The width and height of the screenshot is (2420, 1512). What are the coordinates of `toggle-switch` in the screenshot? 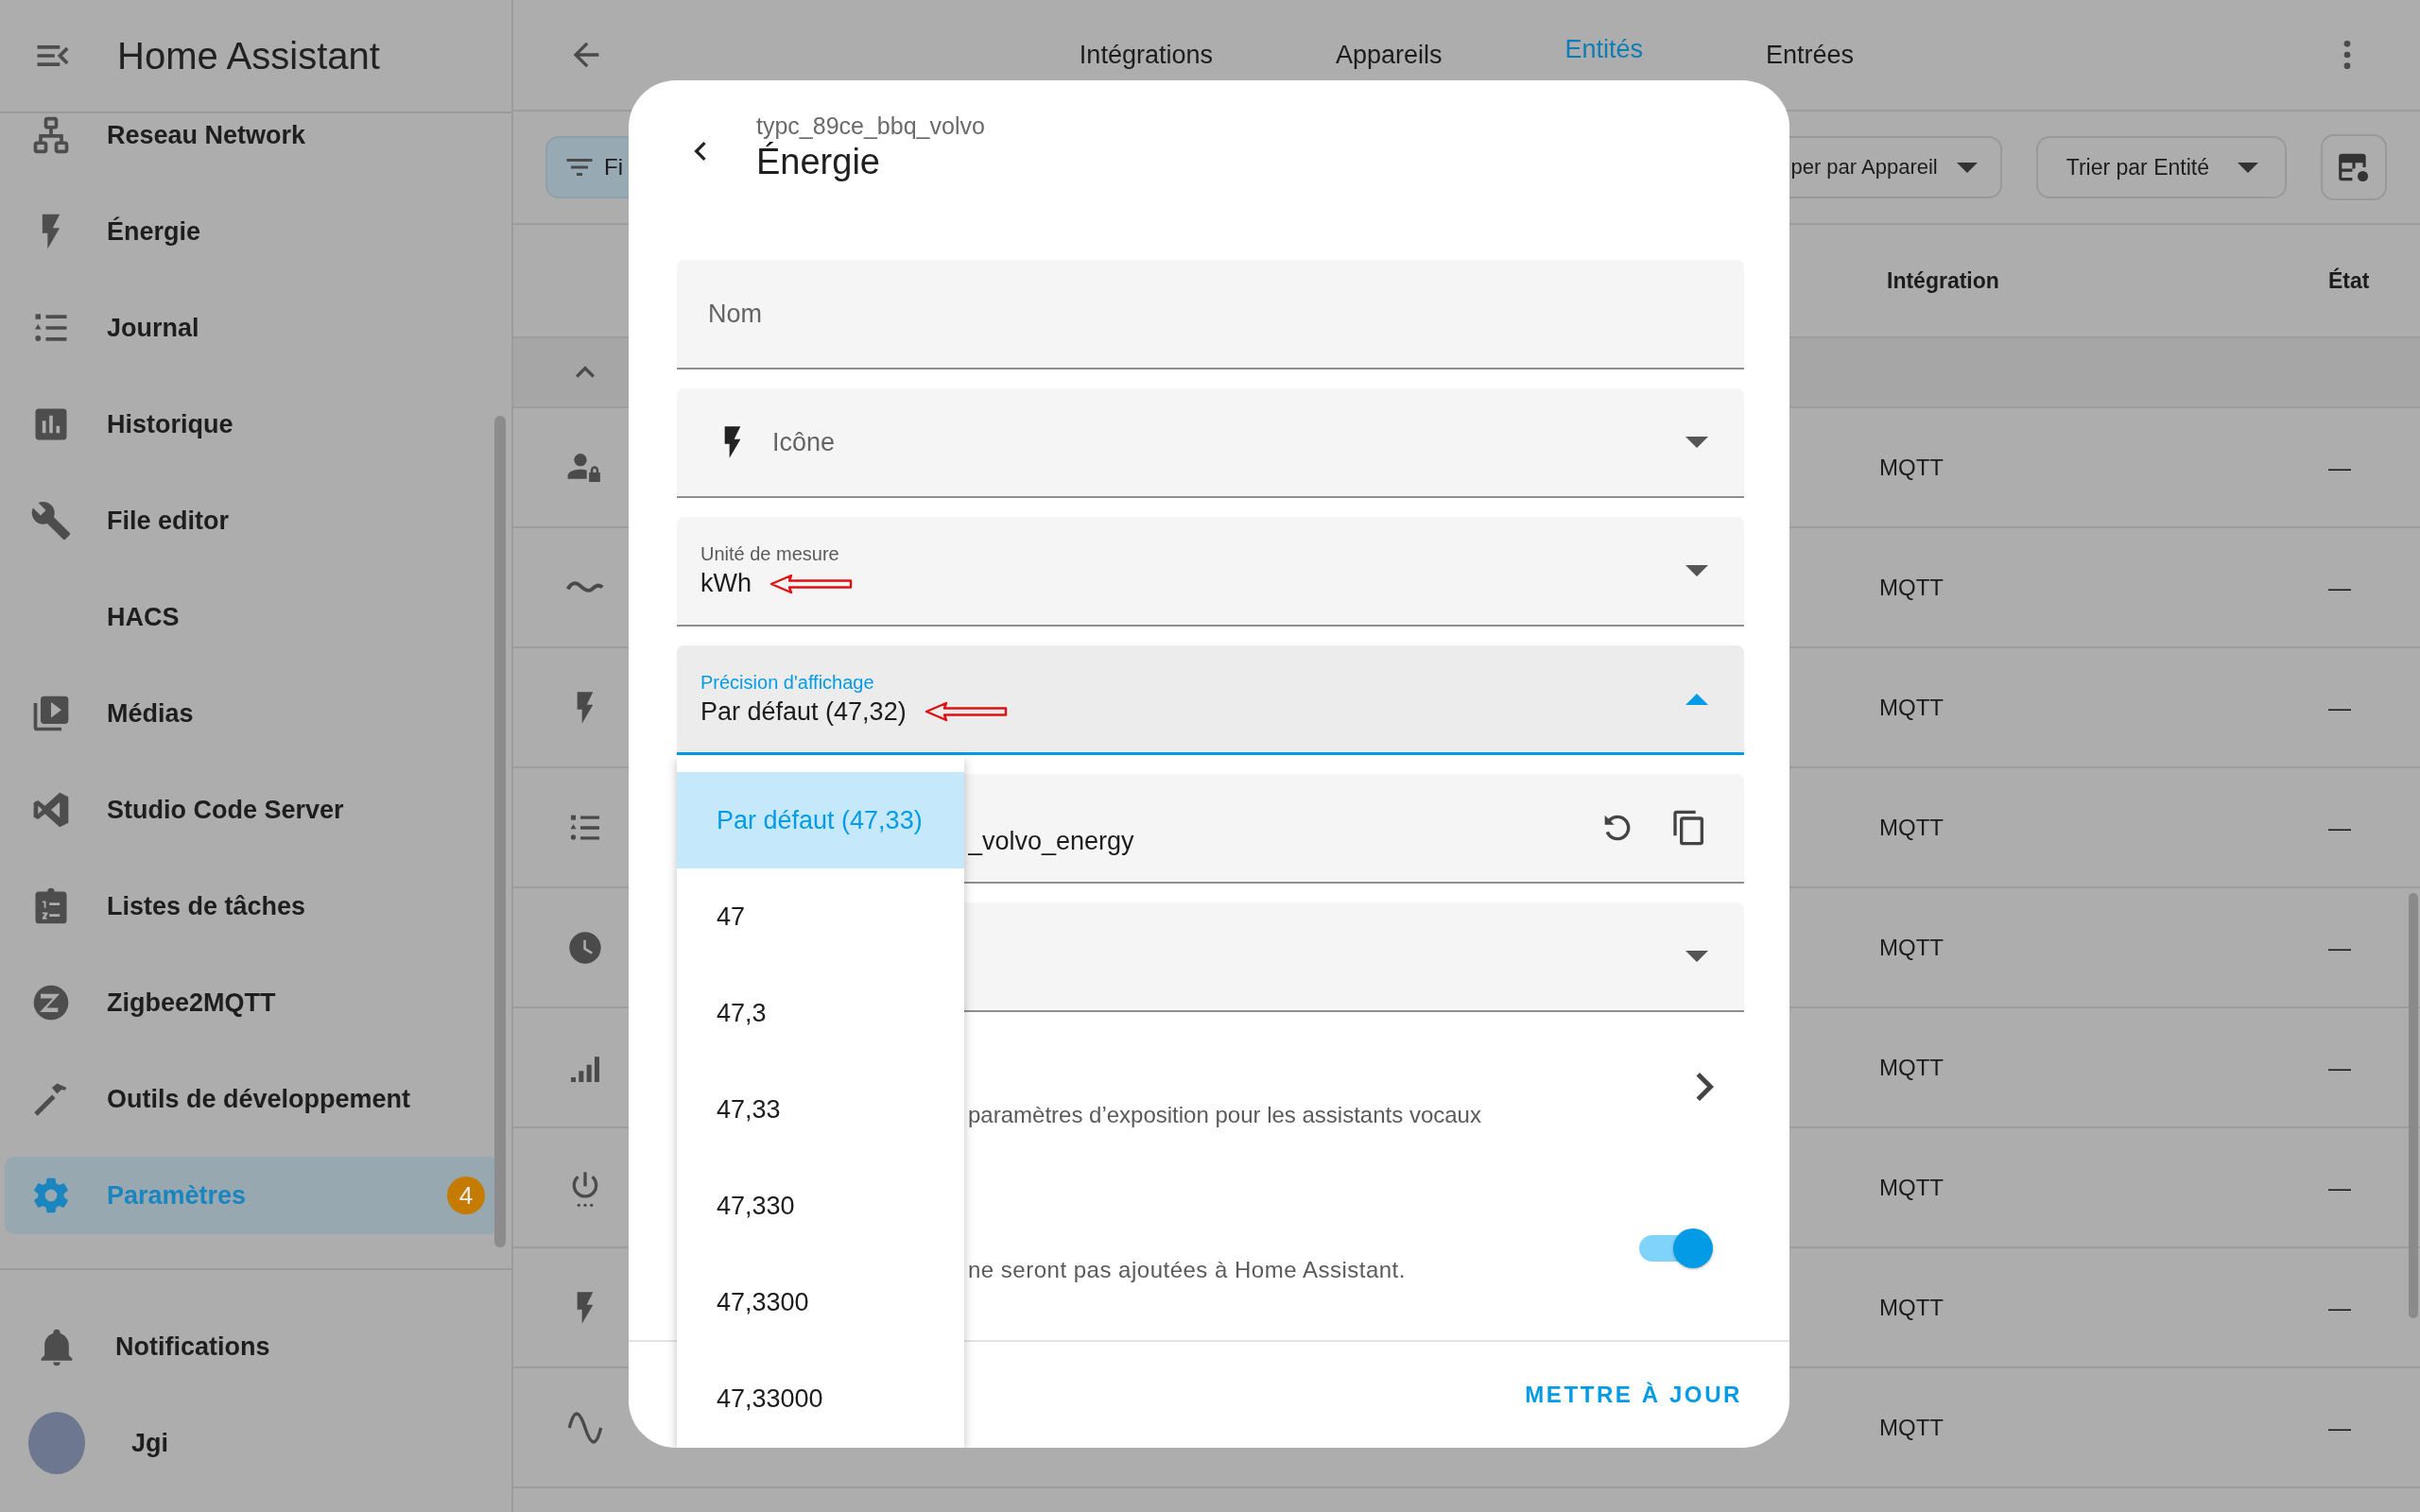 It's located at (1675, 1248).